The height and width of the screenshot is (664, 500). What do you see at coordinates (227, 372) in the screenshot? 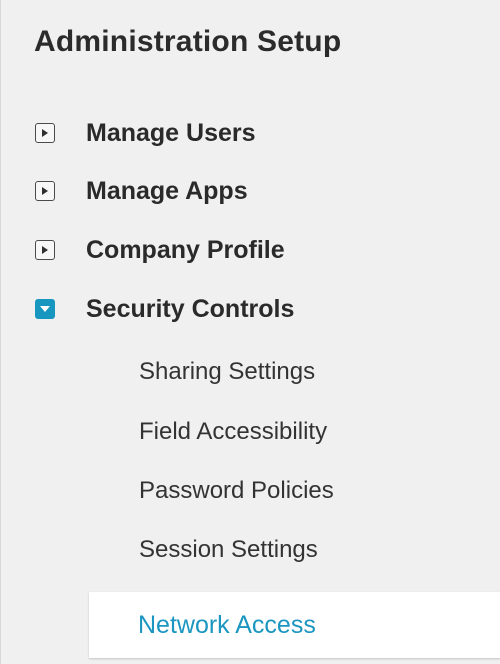
I see `nav-item-sharing-settings: Sharing Settings` at bounding box center [227, 372].